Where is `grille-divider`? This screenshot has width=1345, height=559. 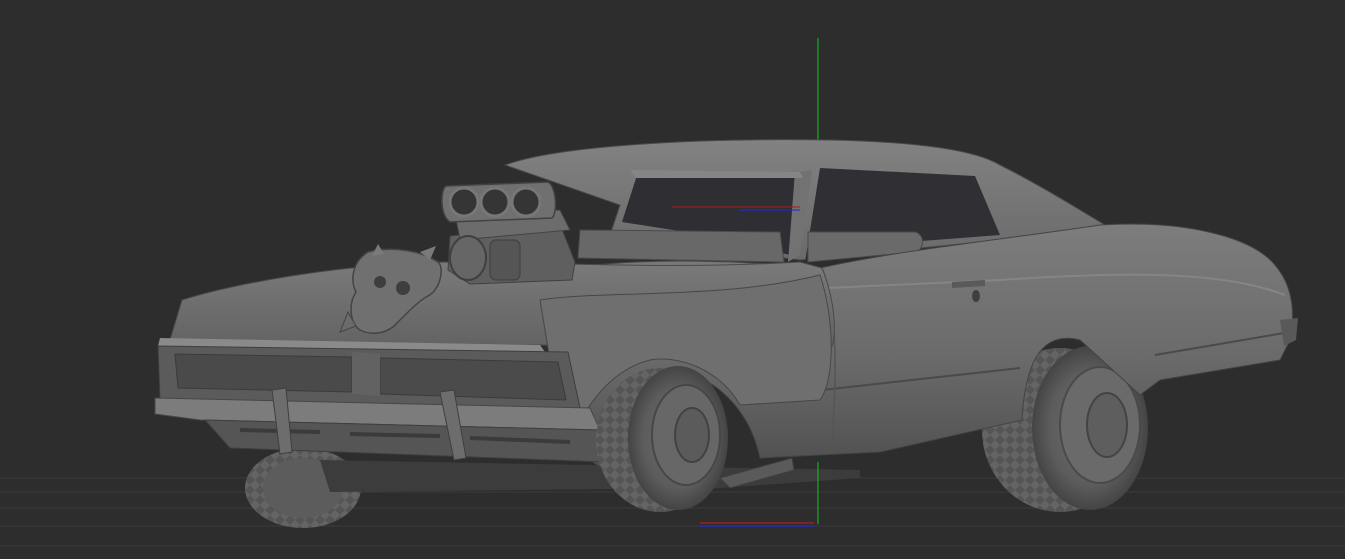 grille-divider is located at coordinates (366, 374).